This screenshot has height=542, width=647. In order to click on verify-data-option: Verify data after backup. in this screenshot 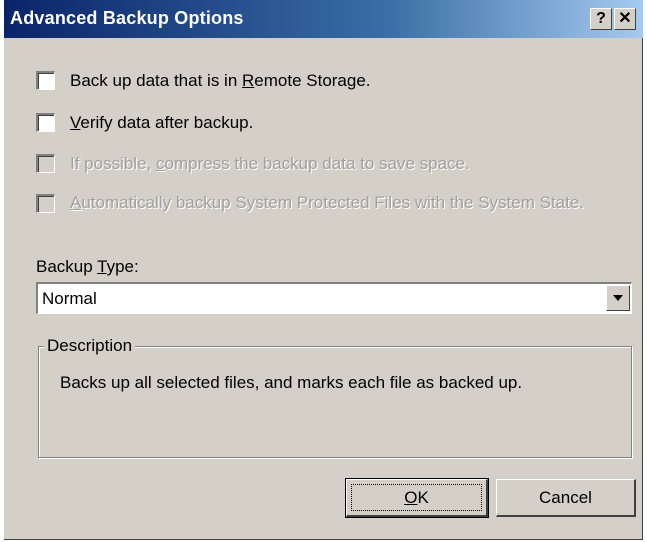, I will do `click(186, 123)`.